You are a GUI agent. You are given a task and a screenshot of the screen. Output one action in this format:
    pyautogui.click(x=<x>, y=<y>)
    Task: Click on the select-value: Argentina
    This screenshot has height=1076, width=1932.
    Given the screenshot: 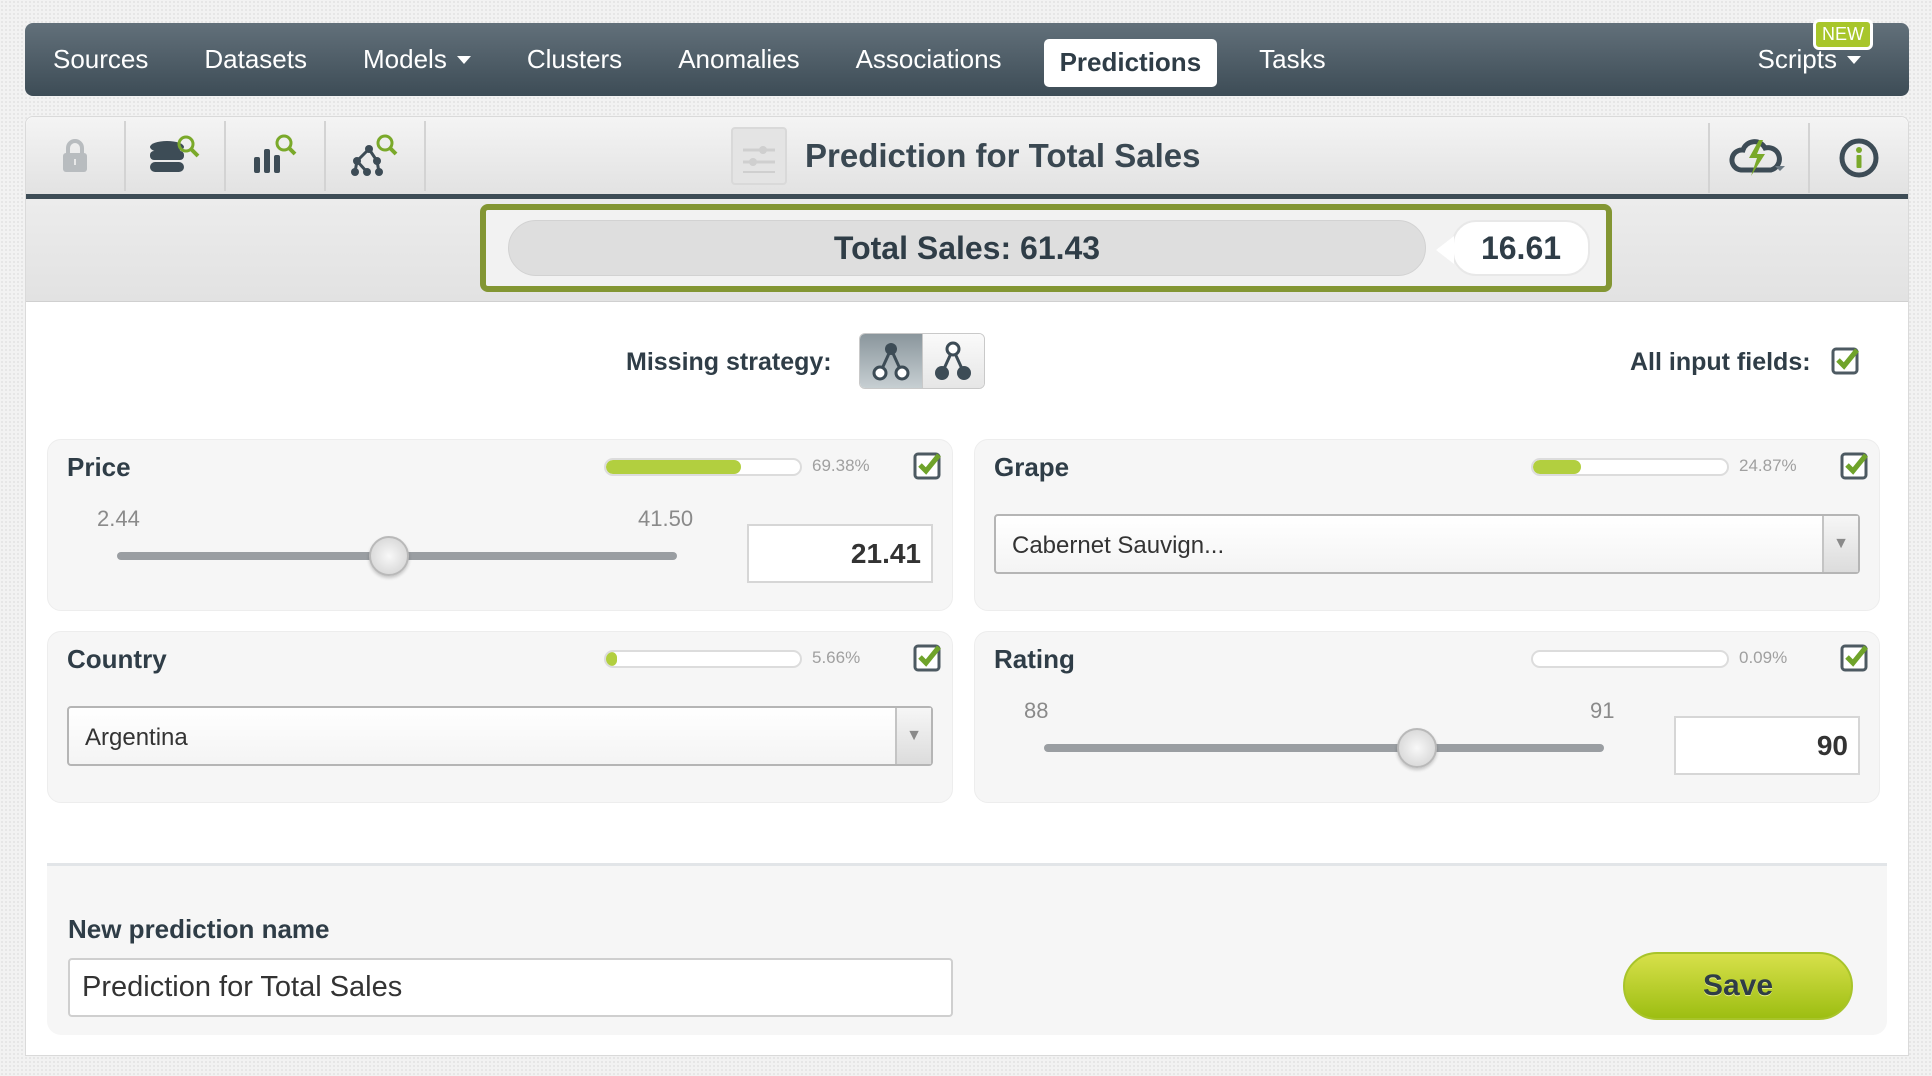 What is the action you would take?
    pyautogui.click(x=136, y=737)
    